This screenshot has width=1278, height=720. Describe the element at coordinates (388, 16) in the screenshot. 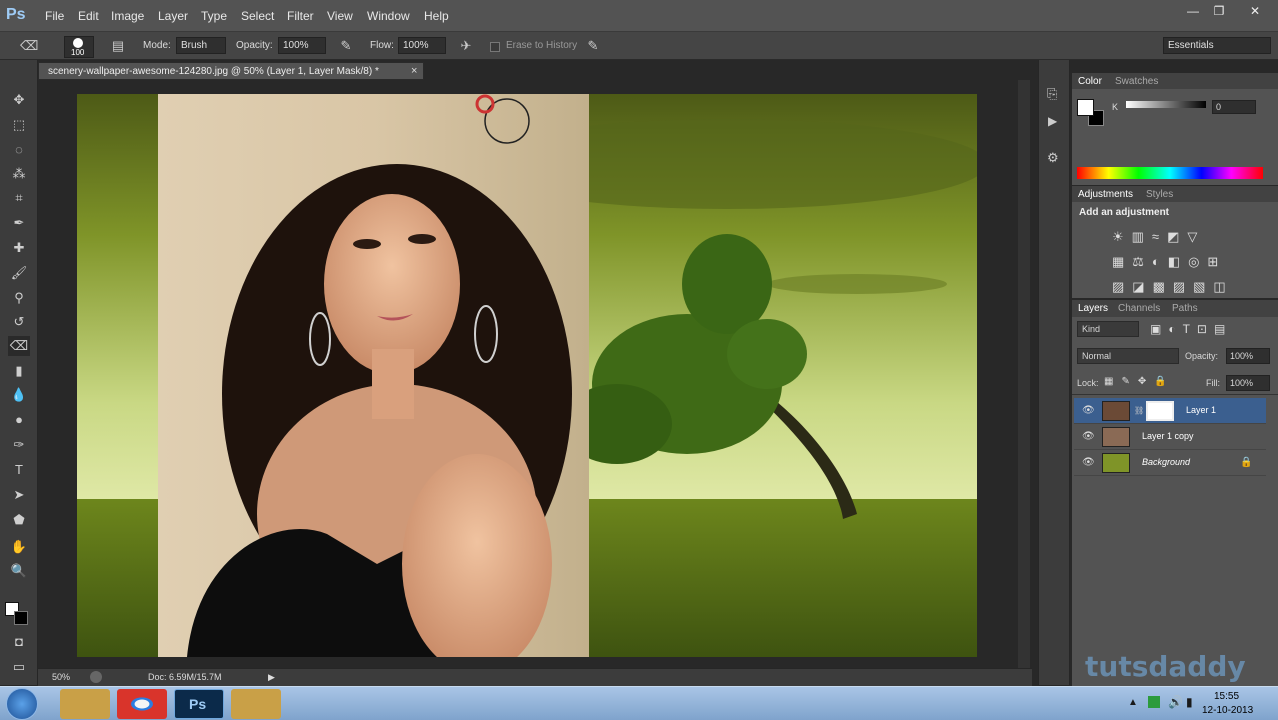

I see `menu-window: Window` at that location.